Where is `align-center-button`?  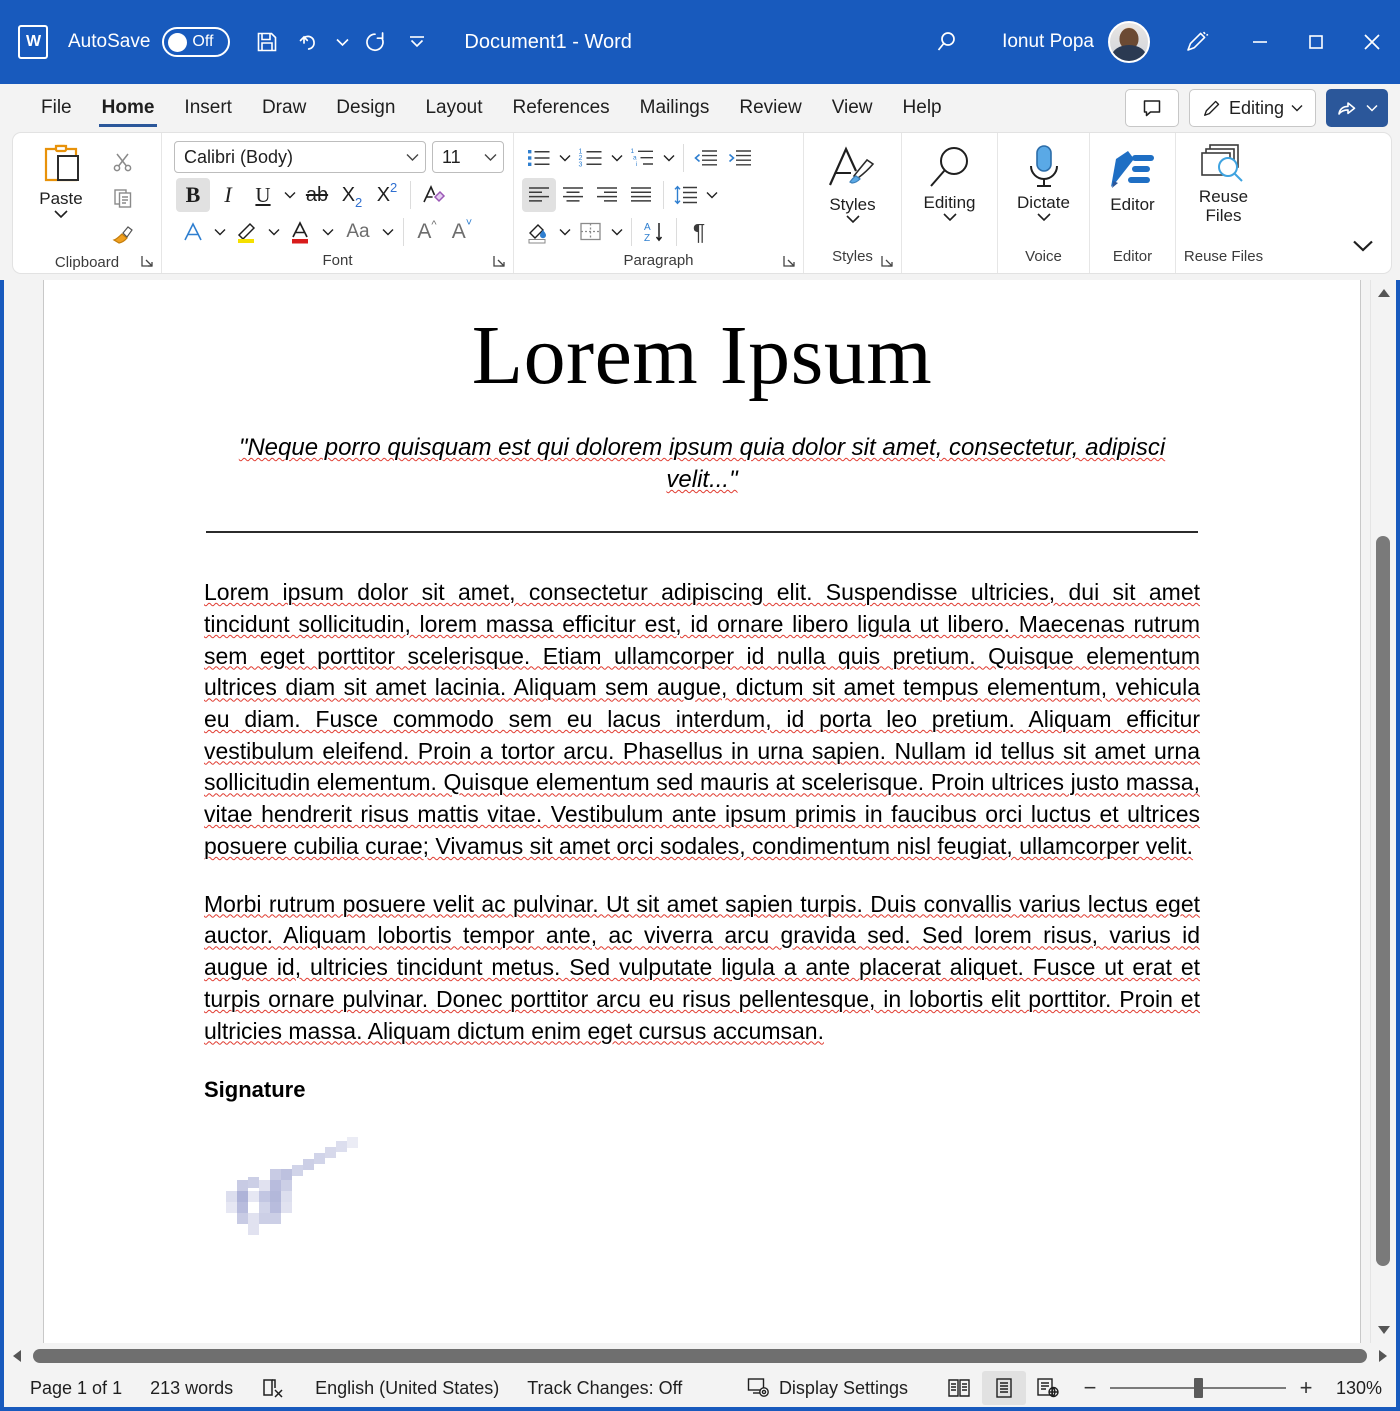
align-center-button is located at coordinates (573, 195).